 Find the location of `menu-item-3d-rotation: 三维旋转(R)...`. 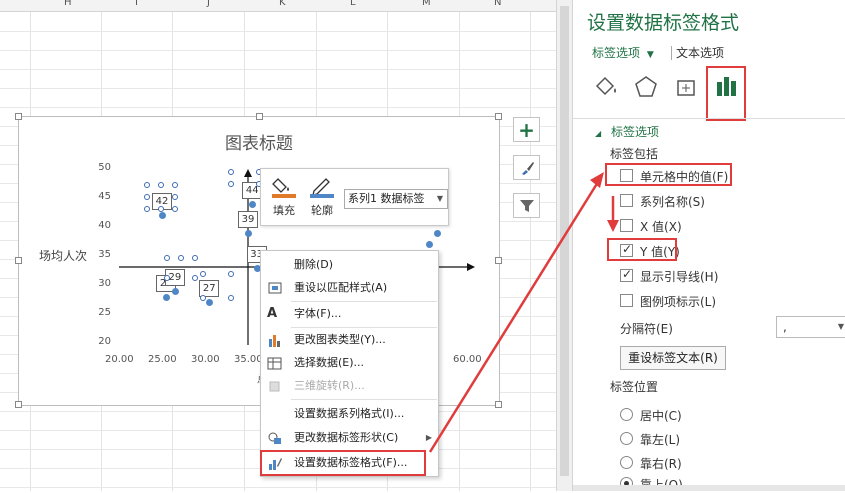

menu-item-3d-rotation: 三维旋转(R)... is located at coordinates (349, 386).